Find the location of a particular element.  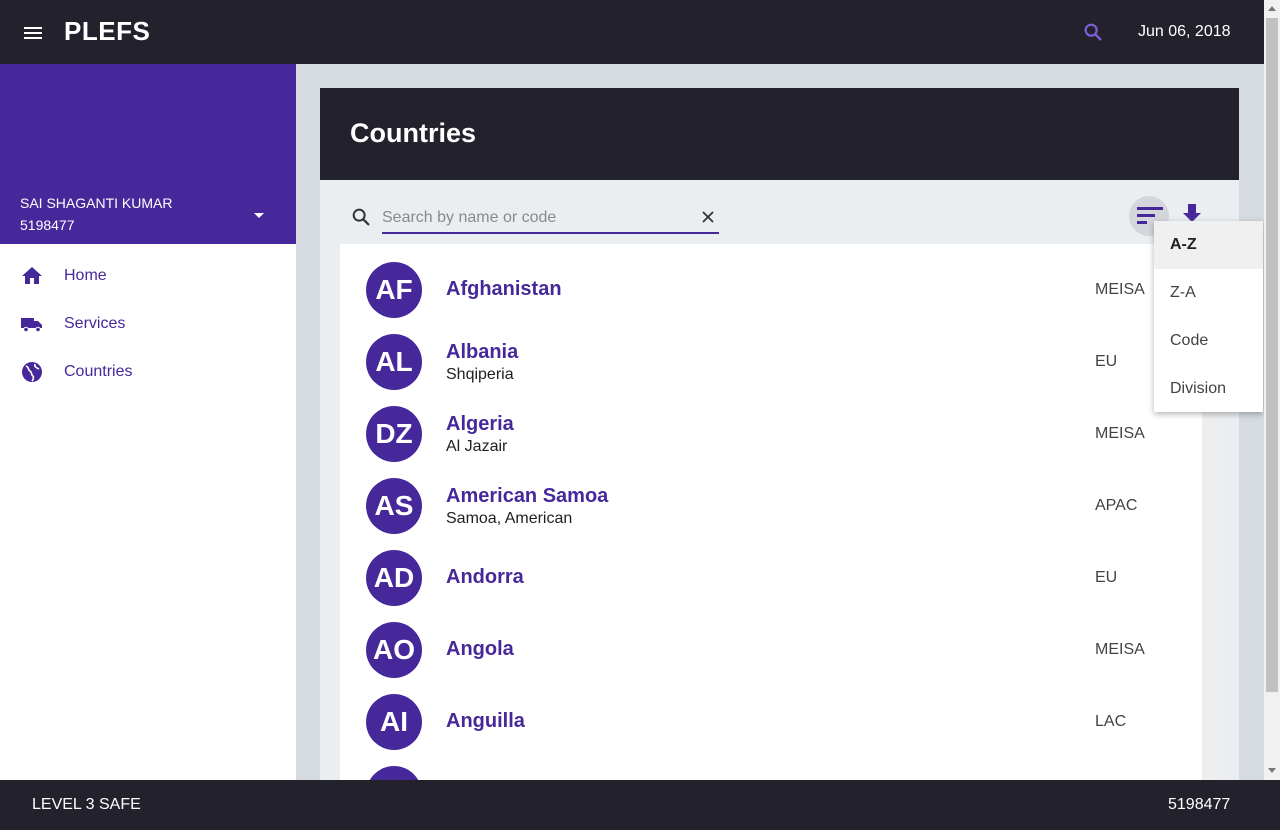

list-item: DZ Algeria Al Jazair MEISA is located at coordinates (771, 434).